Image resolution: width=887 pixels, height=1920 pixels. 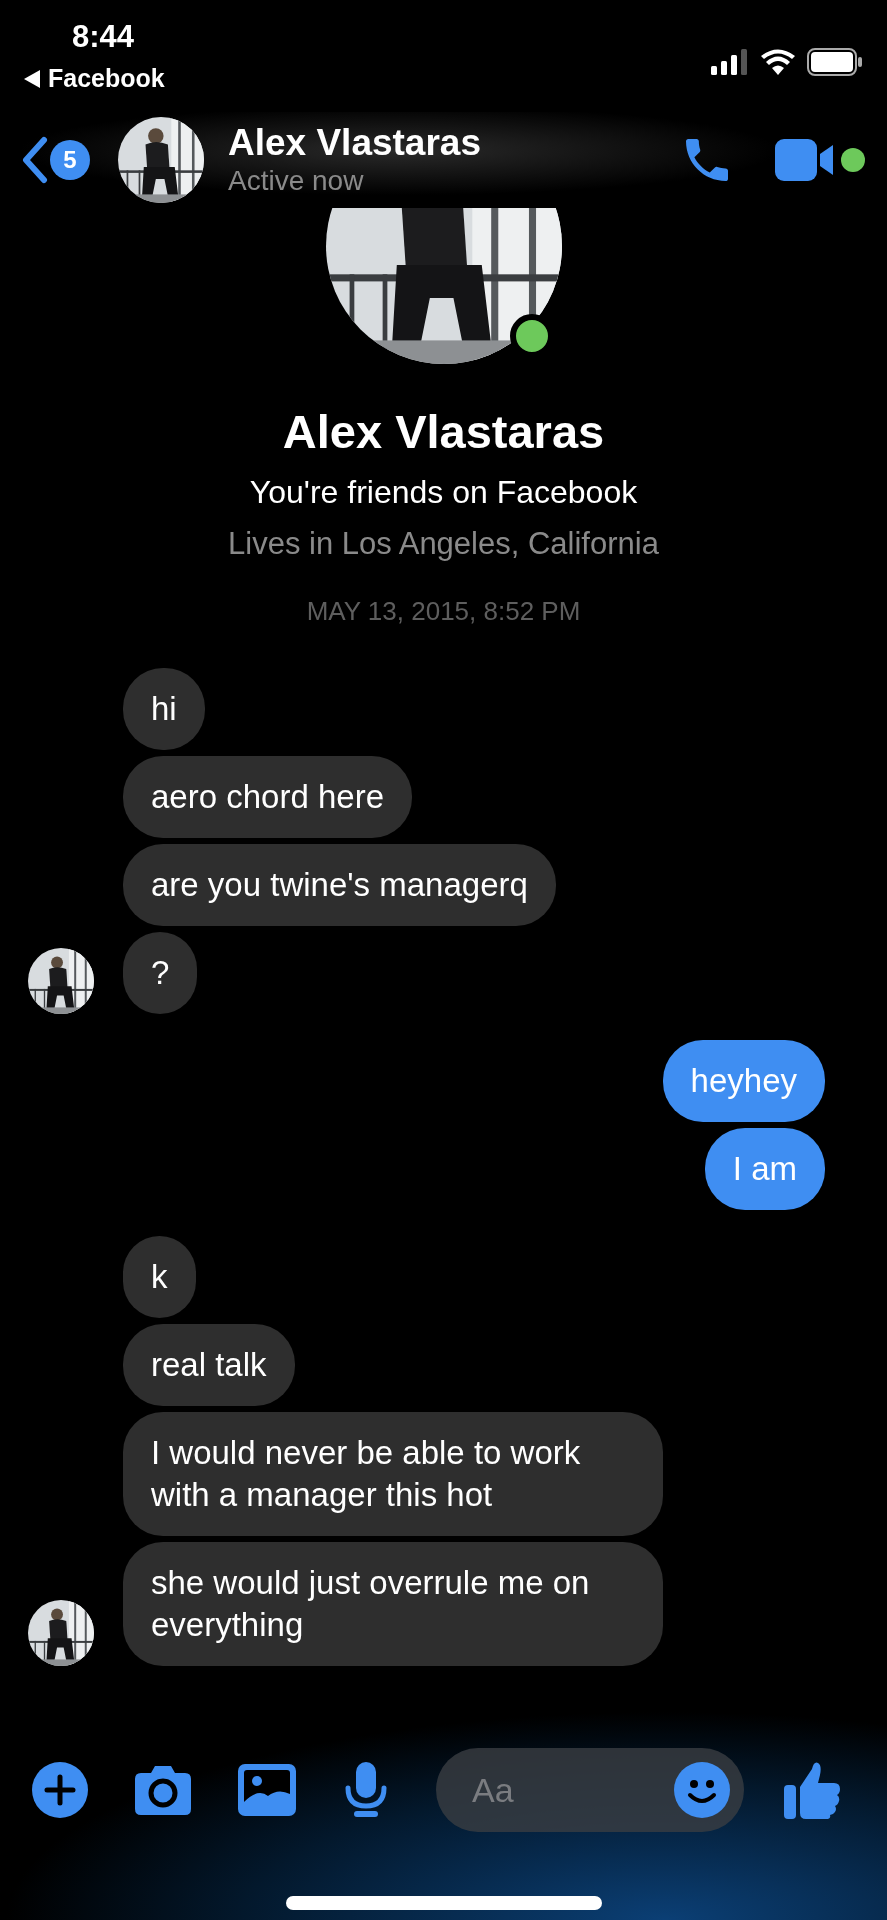 What do you see at coordinates (209, 1365) in the screenshot?
I see `message-bubble: real talk` at bounding box center [209, 1365].